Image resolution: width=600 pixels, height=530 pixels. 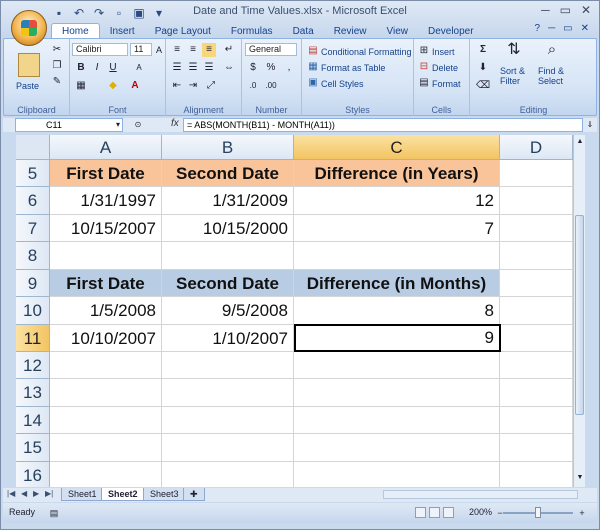 I want to click on format-as-table-button: Format as Table, so click(x=353, y=68).